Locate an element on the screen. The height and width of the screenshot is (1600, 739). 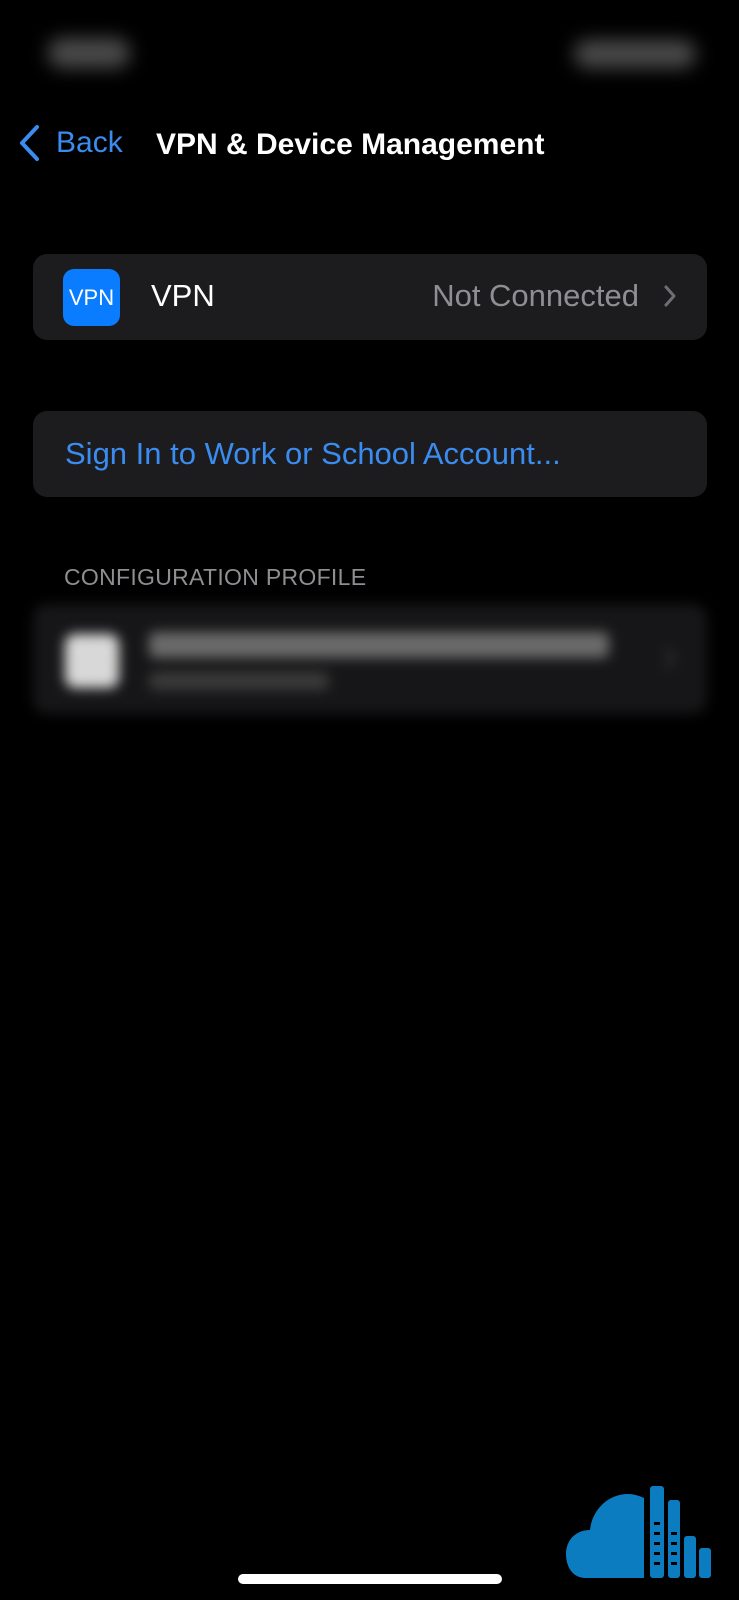
vpn-label: VPN is located at coordinates (183, 295).